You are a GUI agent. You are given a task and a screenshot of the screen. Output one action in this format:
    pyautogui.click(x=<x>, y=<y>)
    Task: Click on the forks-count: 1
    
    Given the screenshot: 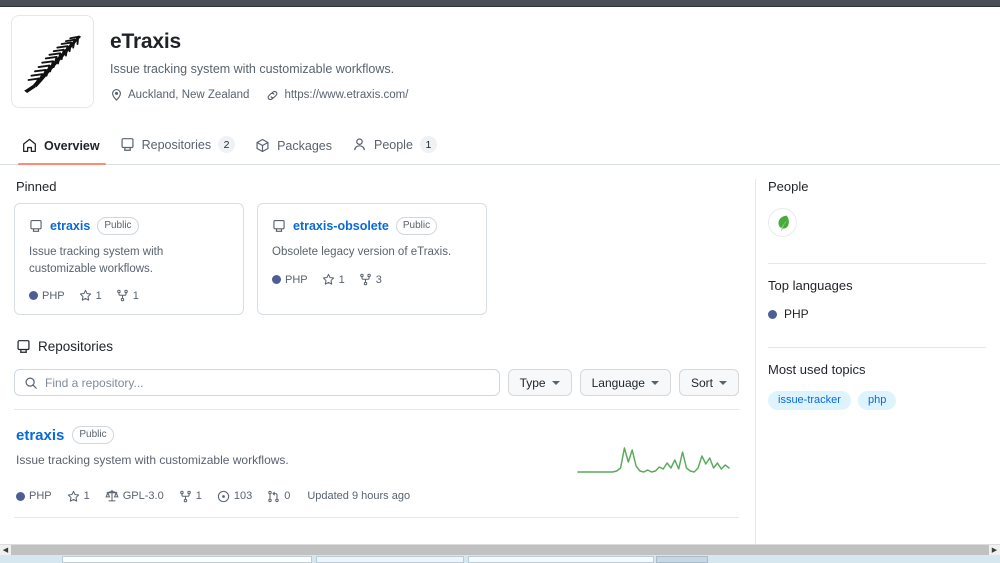 What is the action you would take?
    pyautogui.click(x=198, y=496)
    